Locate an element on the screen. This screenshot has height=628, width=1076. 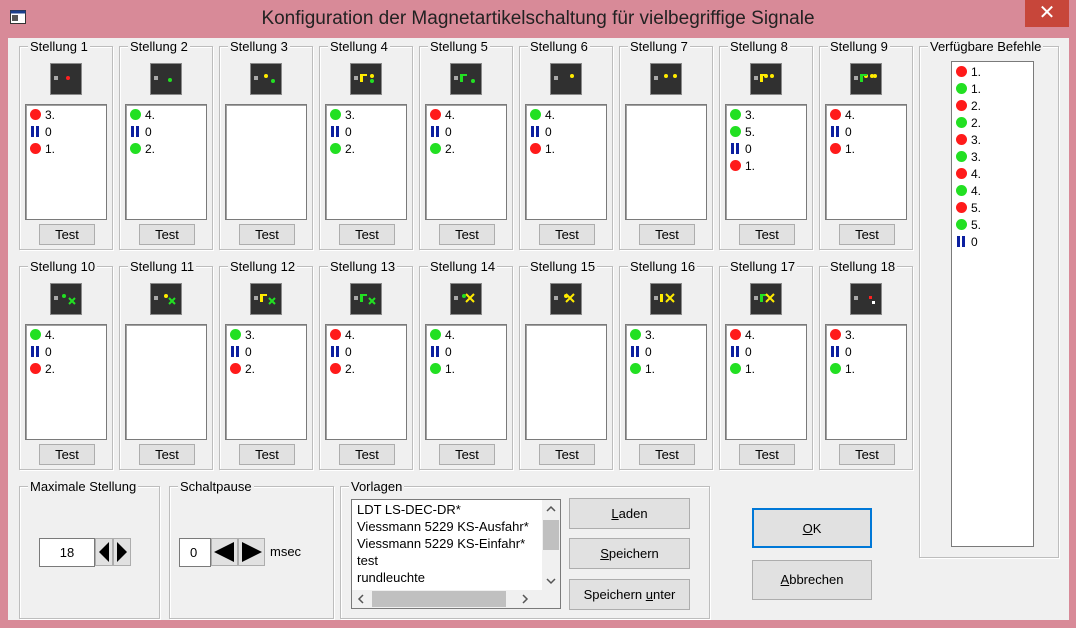
position-command-list: 3. 0 2. is located at coordinates (266, 382).